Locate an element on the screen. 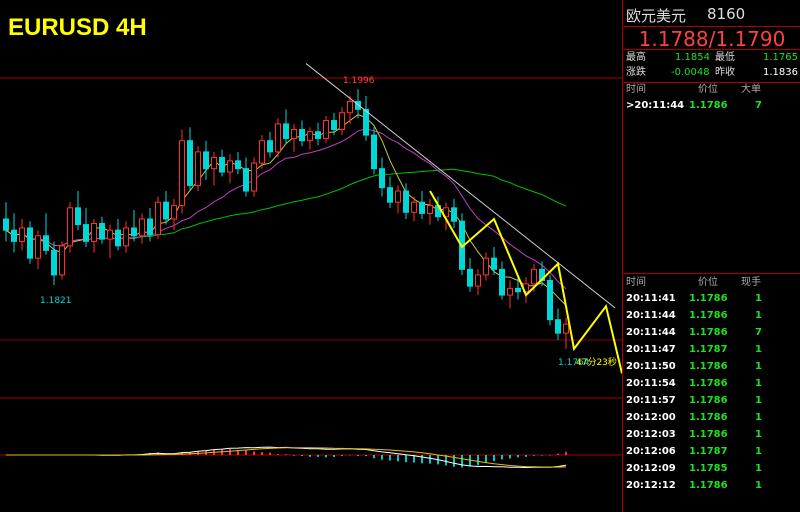 The width and height of the screenshot is (800, 512). tick-list-header: 时间 价位 现手 is located at coordinates (711, 283).